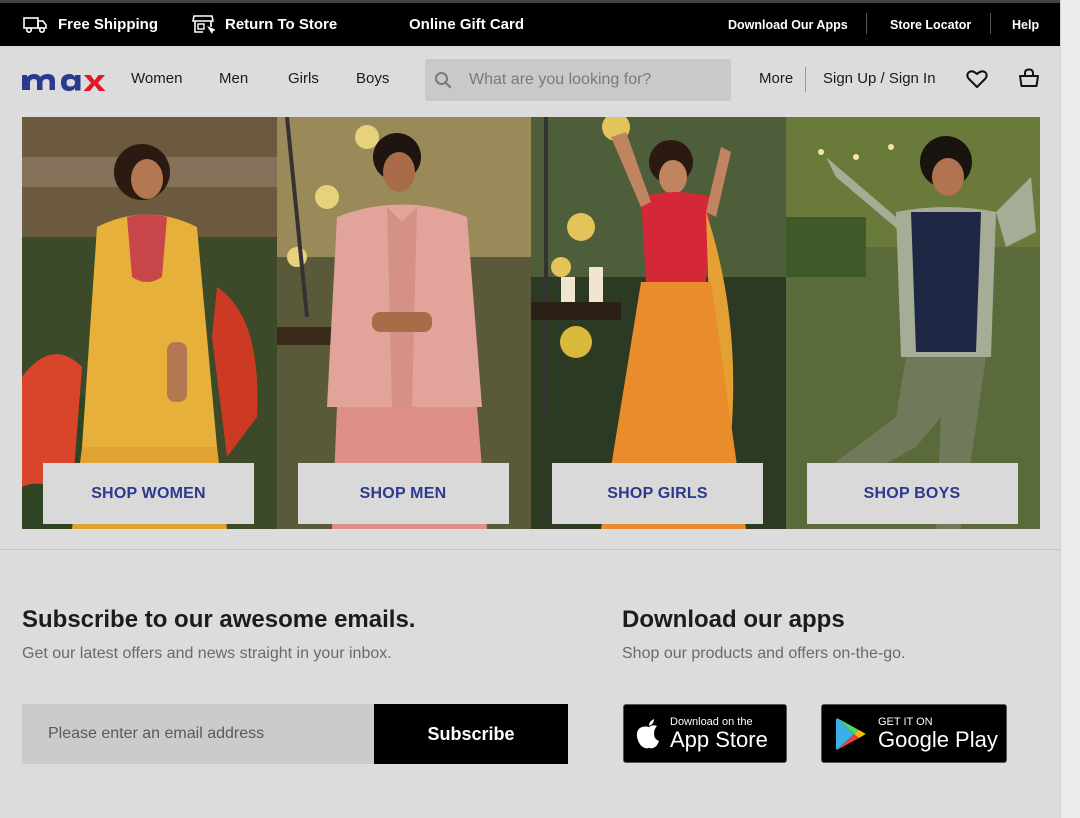 This screenshot has height=818, width=1080. Describe the element at coordinates (403, 323) in the screenshot. I see `banner-men: SHOP MEN` at that location.